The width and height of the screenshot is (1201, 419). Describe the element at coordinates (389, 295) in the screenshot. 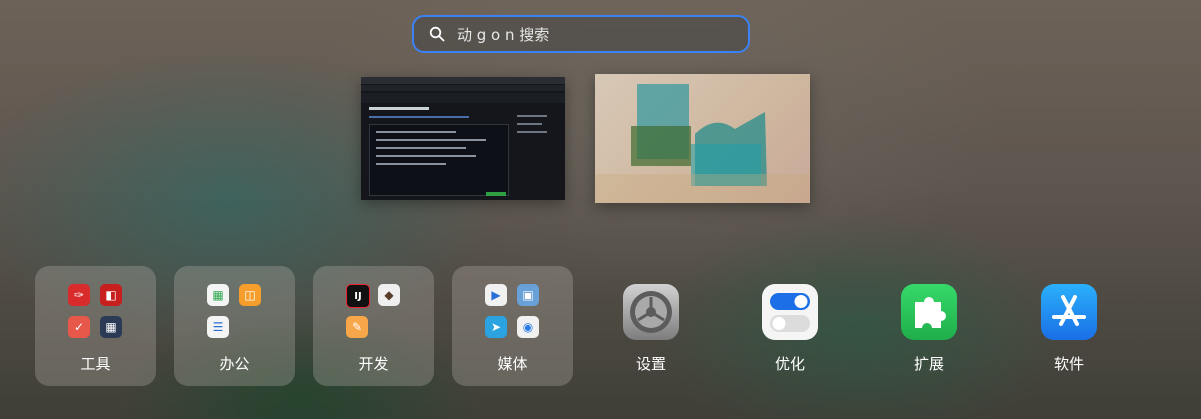

I see `cider-icon: ◆` at that location.